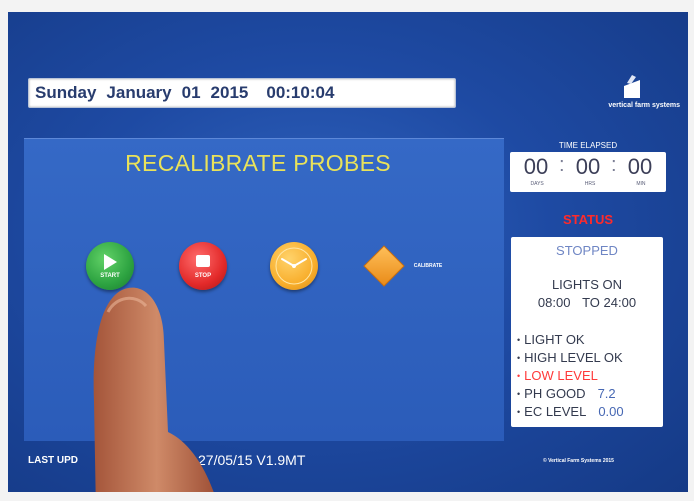 Image resolution: width=694 pixels, height=501 pixels. Describe the element at coordinates (555, 411) in the screenshot. I see `check-text: EC LEVEL` at that location.